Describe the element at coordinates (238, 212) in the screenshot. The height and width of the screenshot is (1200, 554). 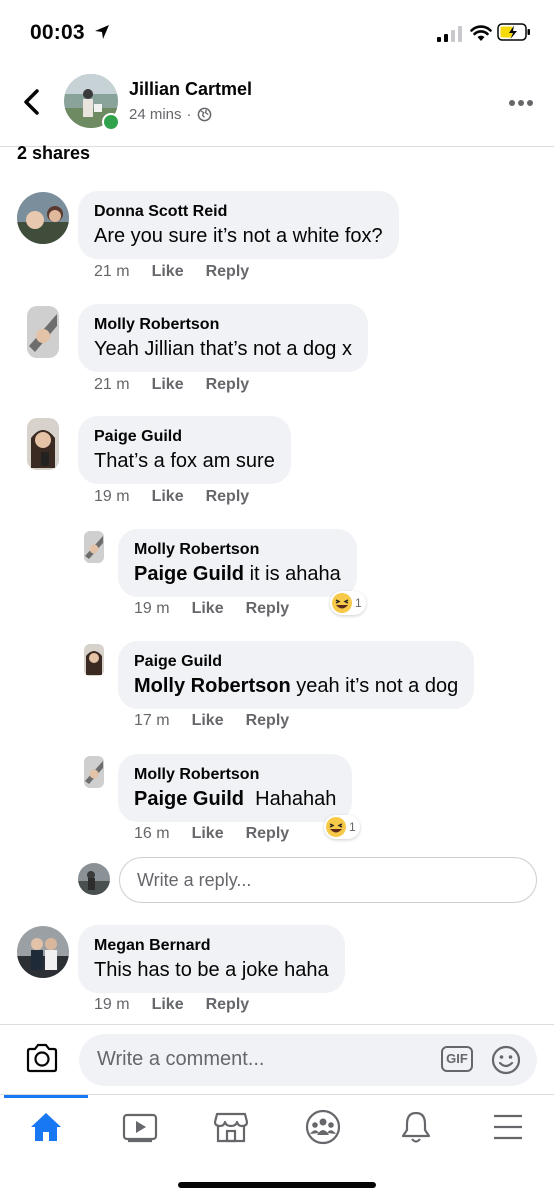
I see `commenter-name: Donna Scott Reid` at that location.